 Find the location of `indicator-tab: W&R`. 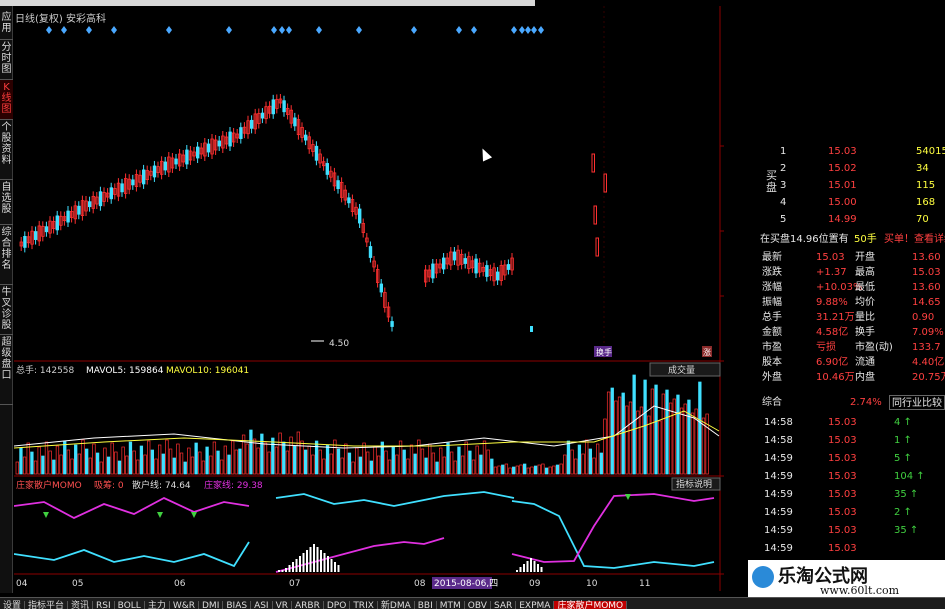

indicator-tab: W&R is located at coordinates (184, 605).